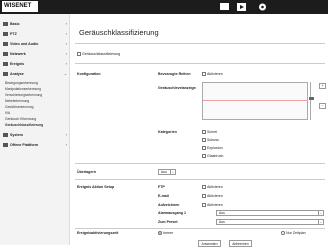 The width and height of the screenshot is (328, 247). What do you see at coordinates (322, 86) in the screenshot?
I see `level-up-button: +` at bounding box center [322, 86].